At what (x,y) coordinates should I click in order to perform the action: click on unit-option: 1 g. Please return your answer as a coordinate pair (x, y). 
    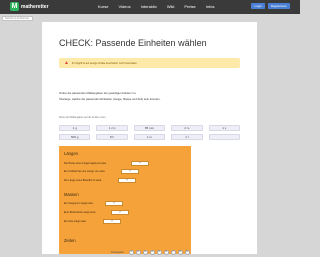
    Looking at the image, I should click on (75, 128).